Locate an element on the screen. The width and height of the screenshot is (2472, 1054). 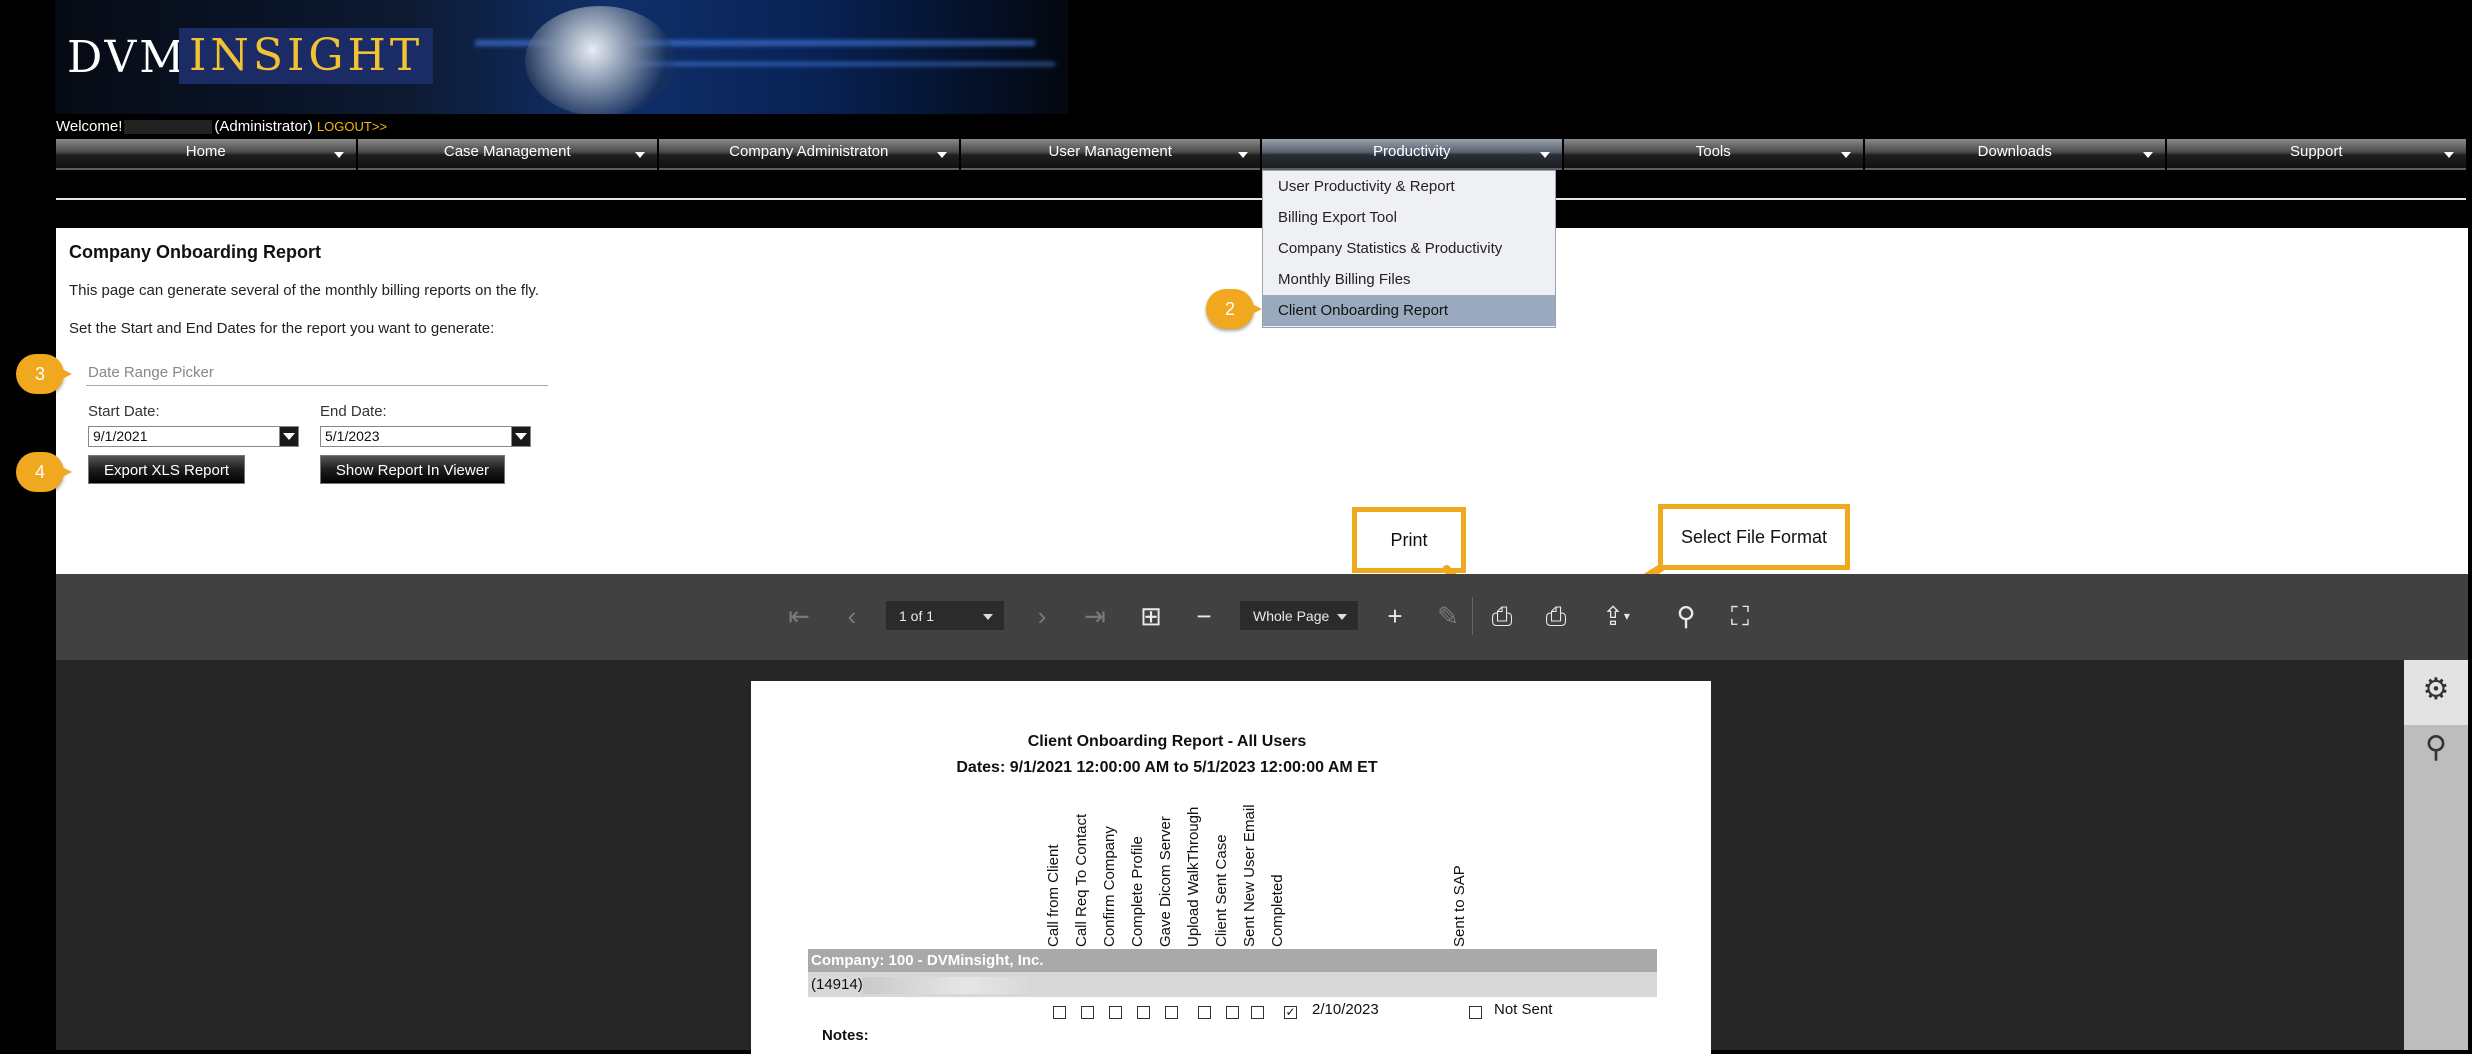
start-date-input: 9/1/2021 is located at coordinates (193, 436).